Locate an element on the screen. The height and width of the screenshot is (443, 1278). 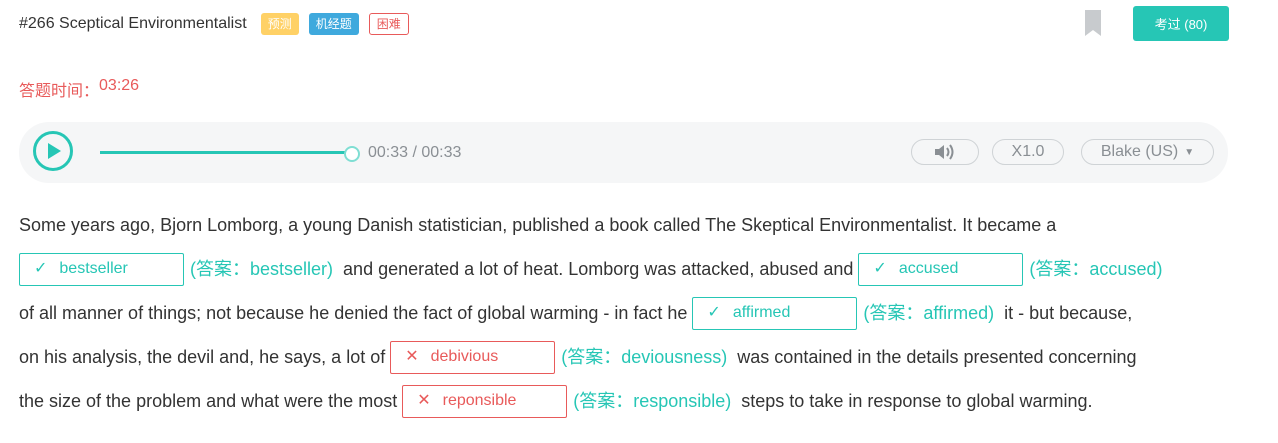
timer-label: 答题时间： is located at coordinates (59, 91).